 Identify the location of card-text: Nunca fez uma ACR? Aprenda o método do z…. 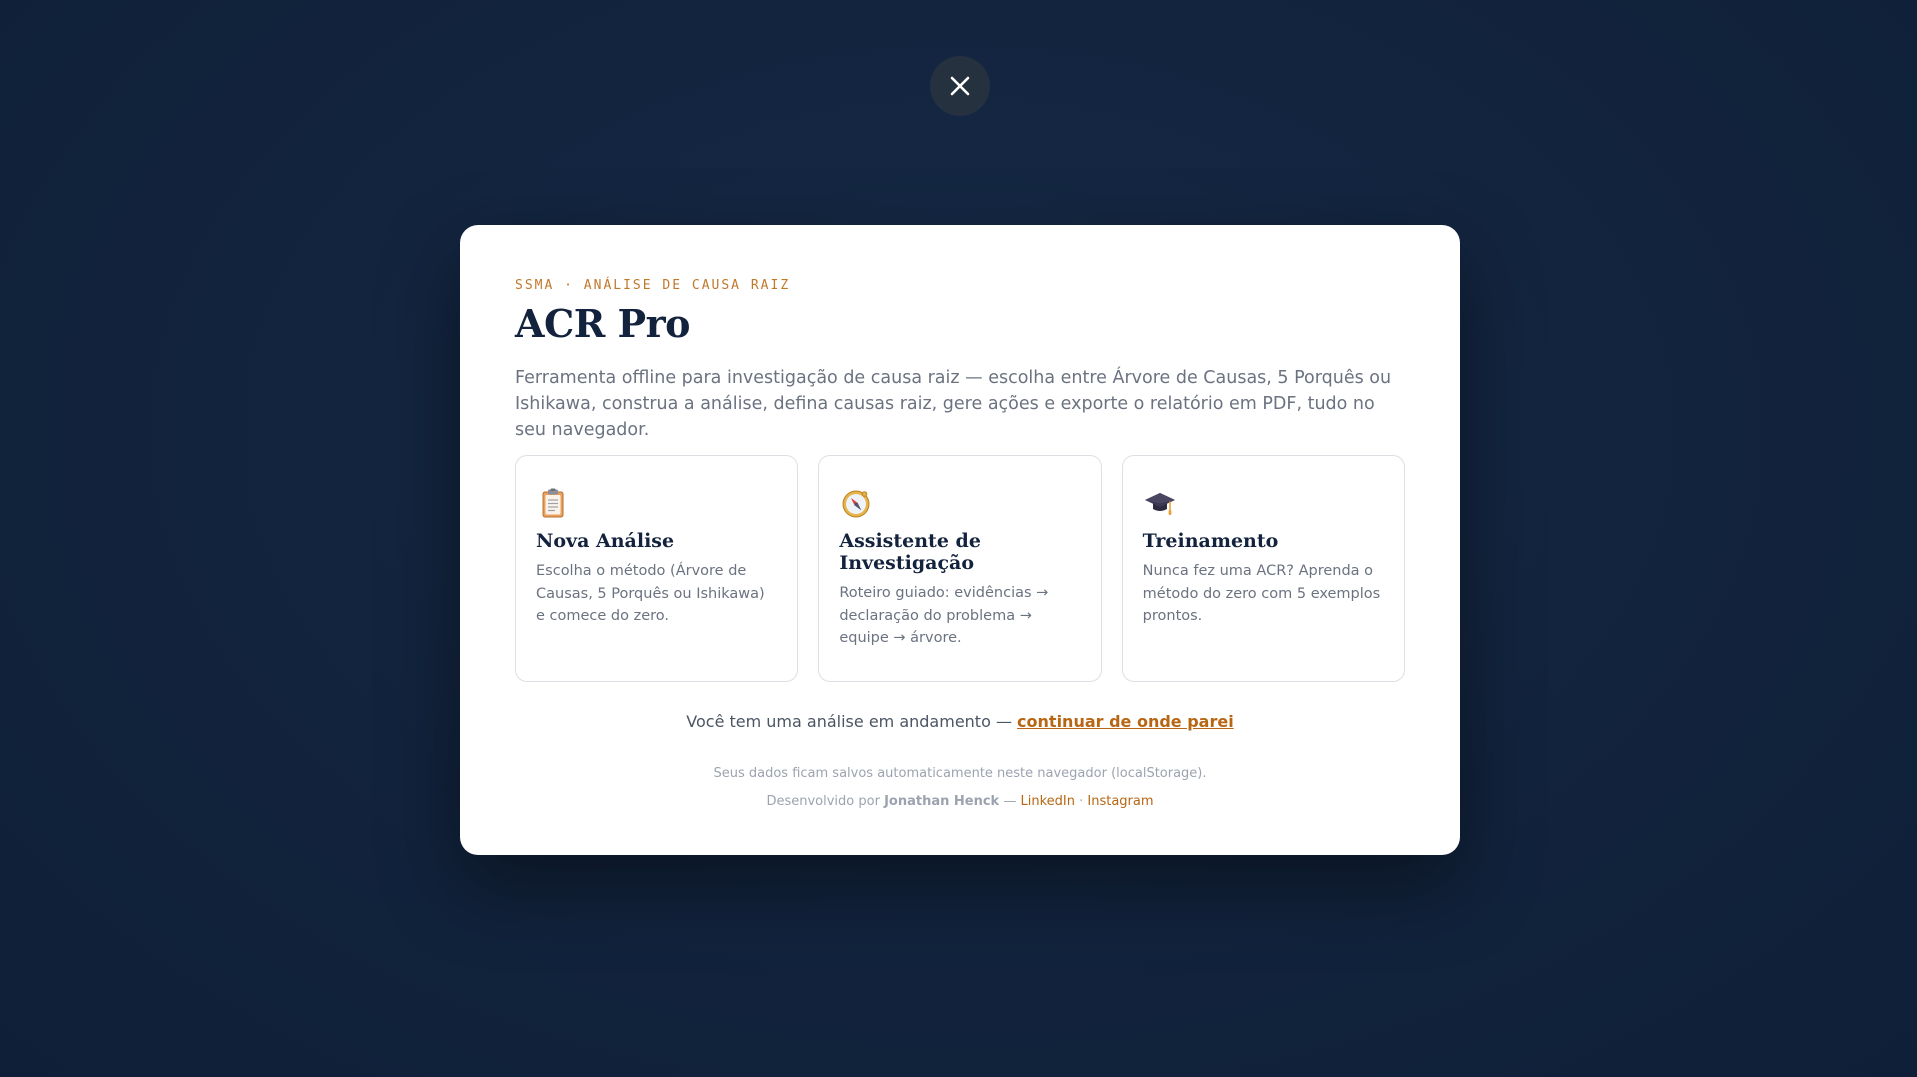
(1261, 593).